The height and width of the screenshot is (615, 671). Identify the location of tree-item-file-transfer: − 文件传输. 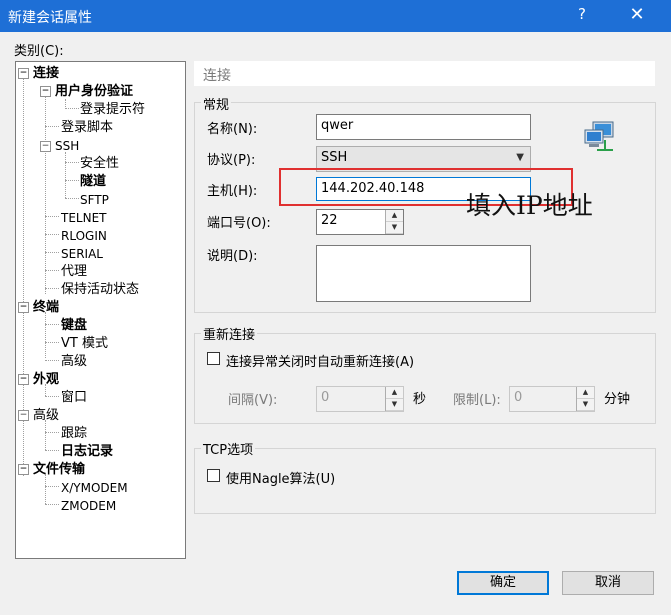
(51, 470).